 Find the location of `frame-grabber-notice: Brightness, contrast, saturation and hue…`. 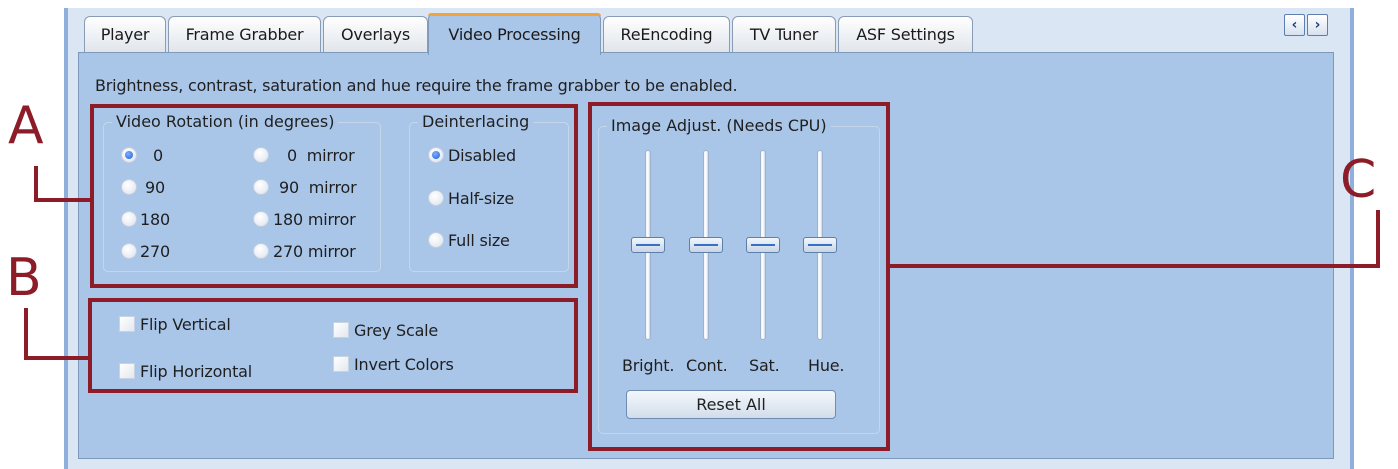

frame-grabber-notice: Brightness, contrast, saturation and hue… is located at coordinates (416, 85).